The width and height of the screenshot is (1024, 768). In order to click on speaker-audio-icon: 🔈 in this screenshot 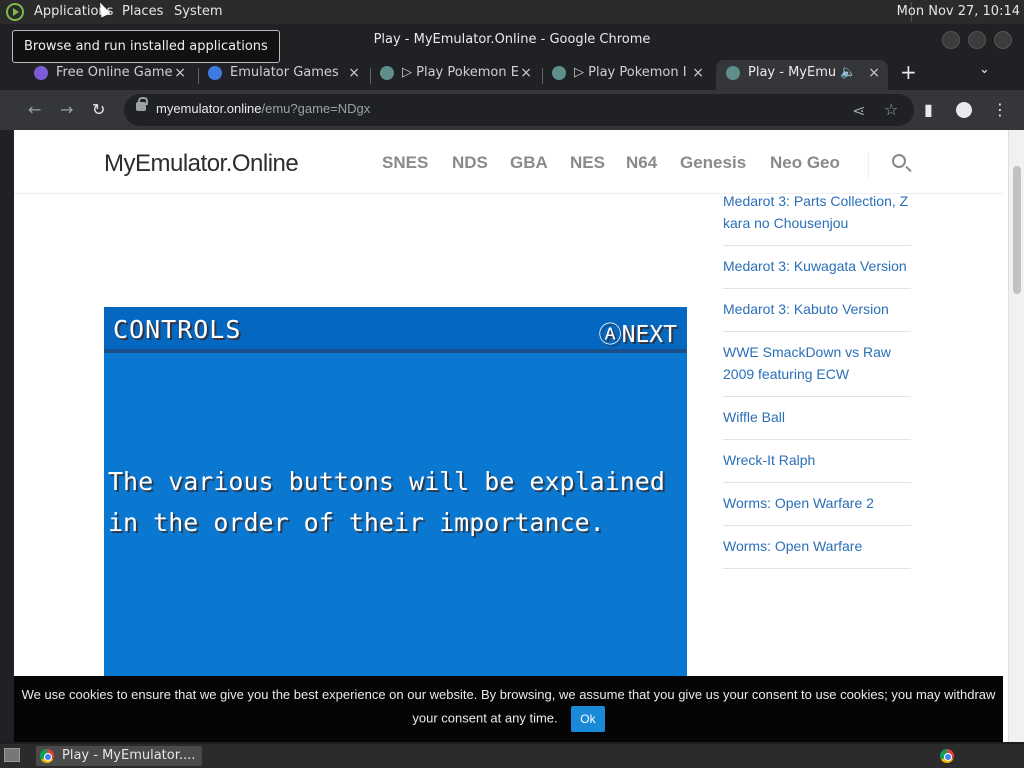, I will do `click(848, 73)`.